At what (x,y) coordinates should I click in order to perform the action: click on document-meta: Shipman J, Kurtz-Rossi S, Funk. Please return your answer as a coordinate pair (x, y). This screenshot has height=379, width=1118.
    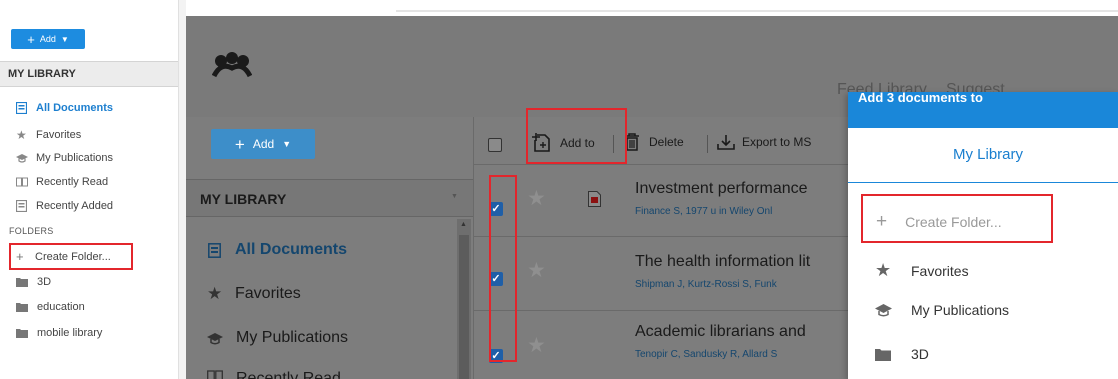
    Looking at the image, I should click on (706, 284).